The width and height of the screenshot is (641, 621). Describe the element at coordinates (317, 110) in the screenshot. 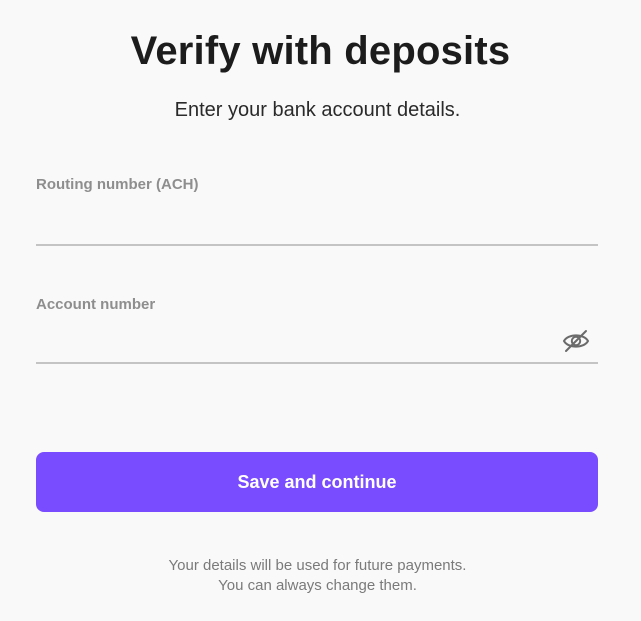

I see `page-subtitle: Enter your bank account details.` at that location.